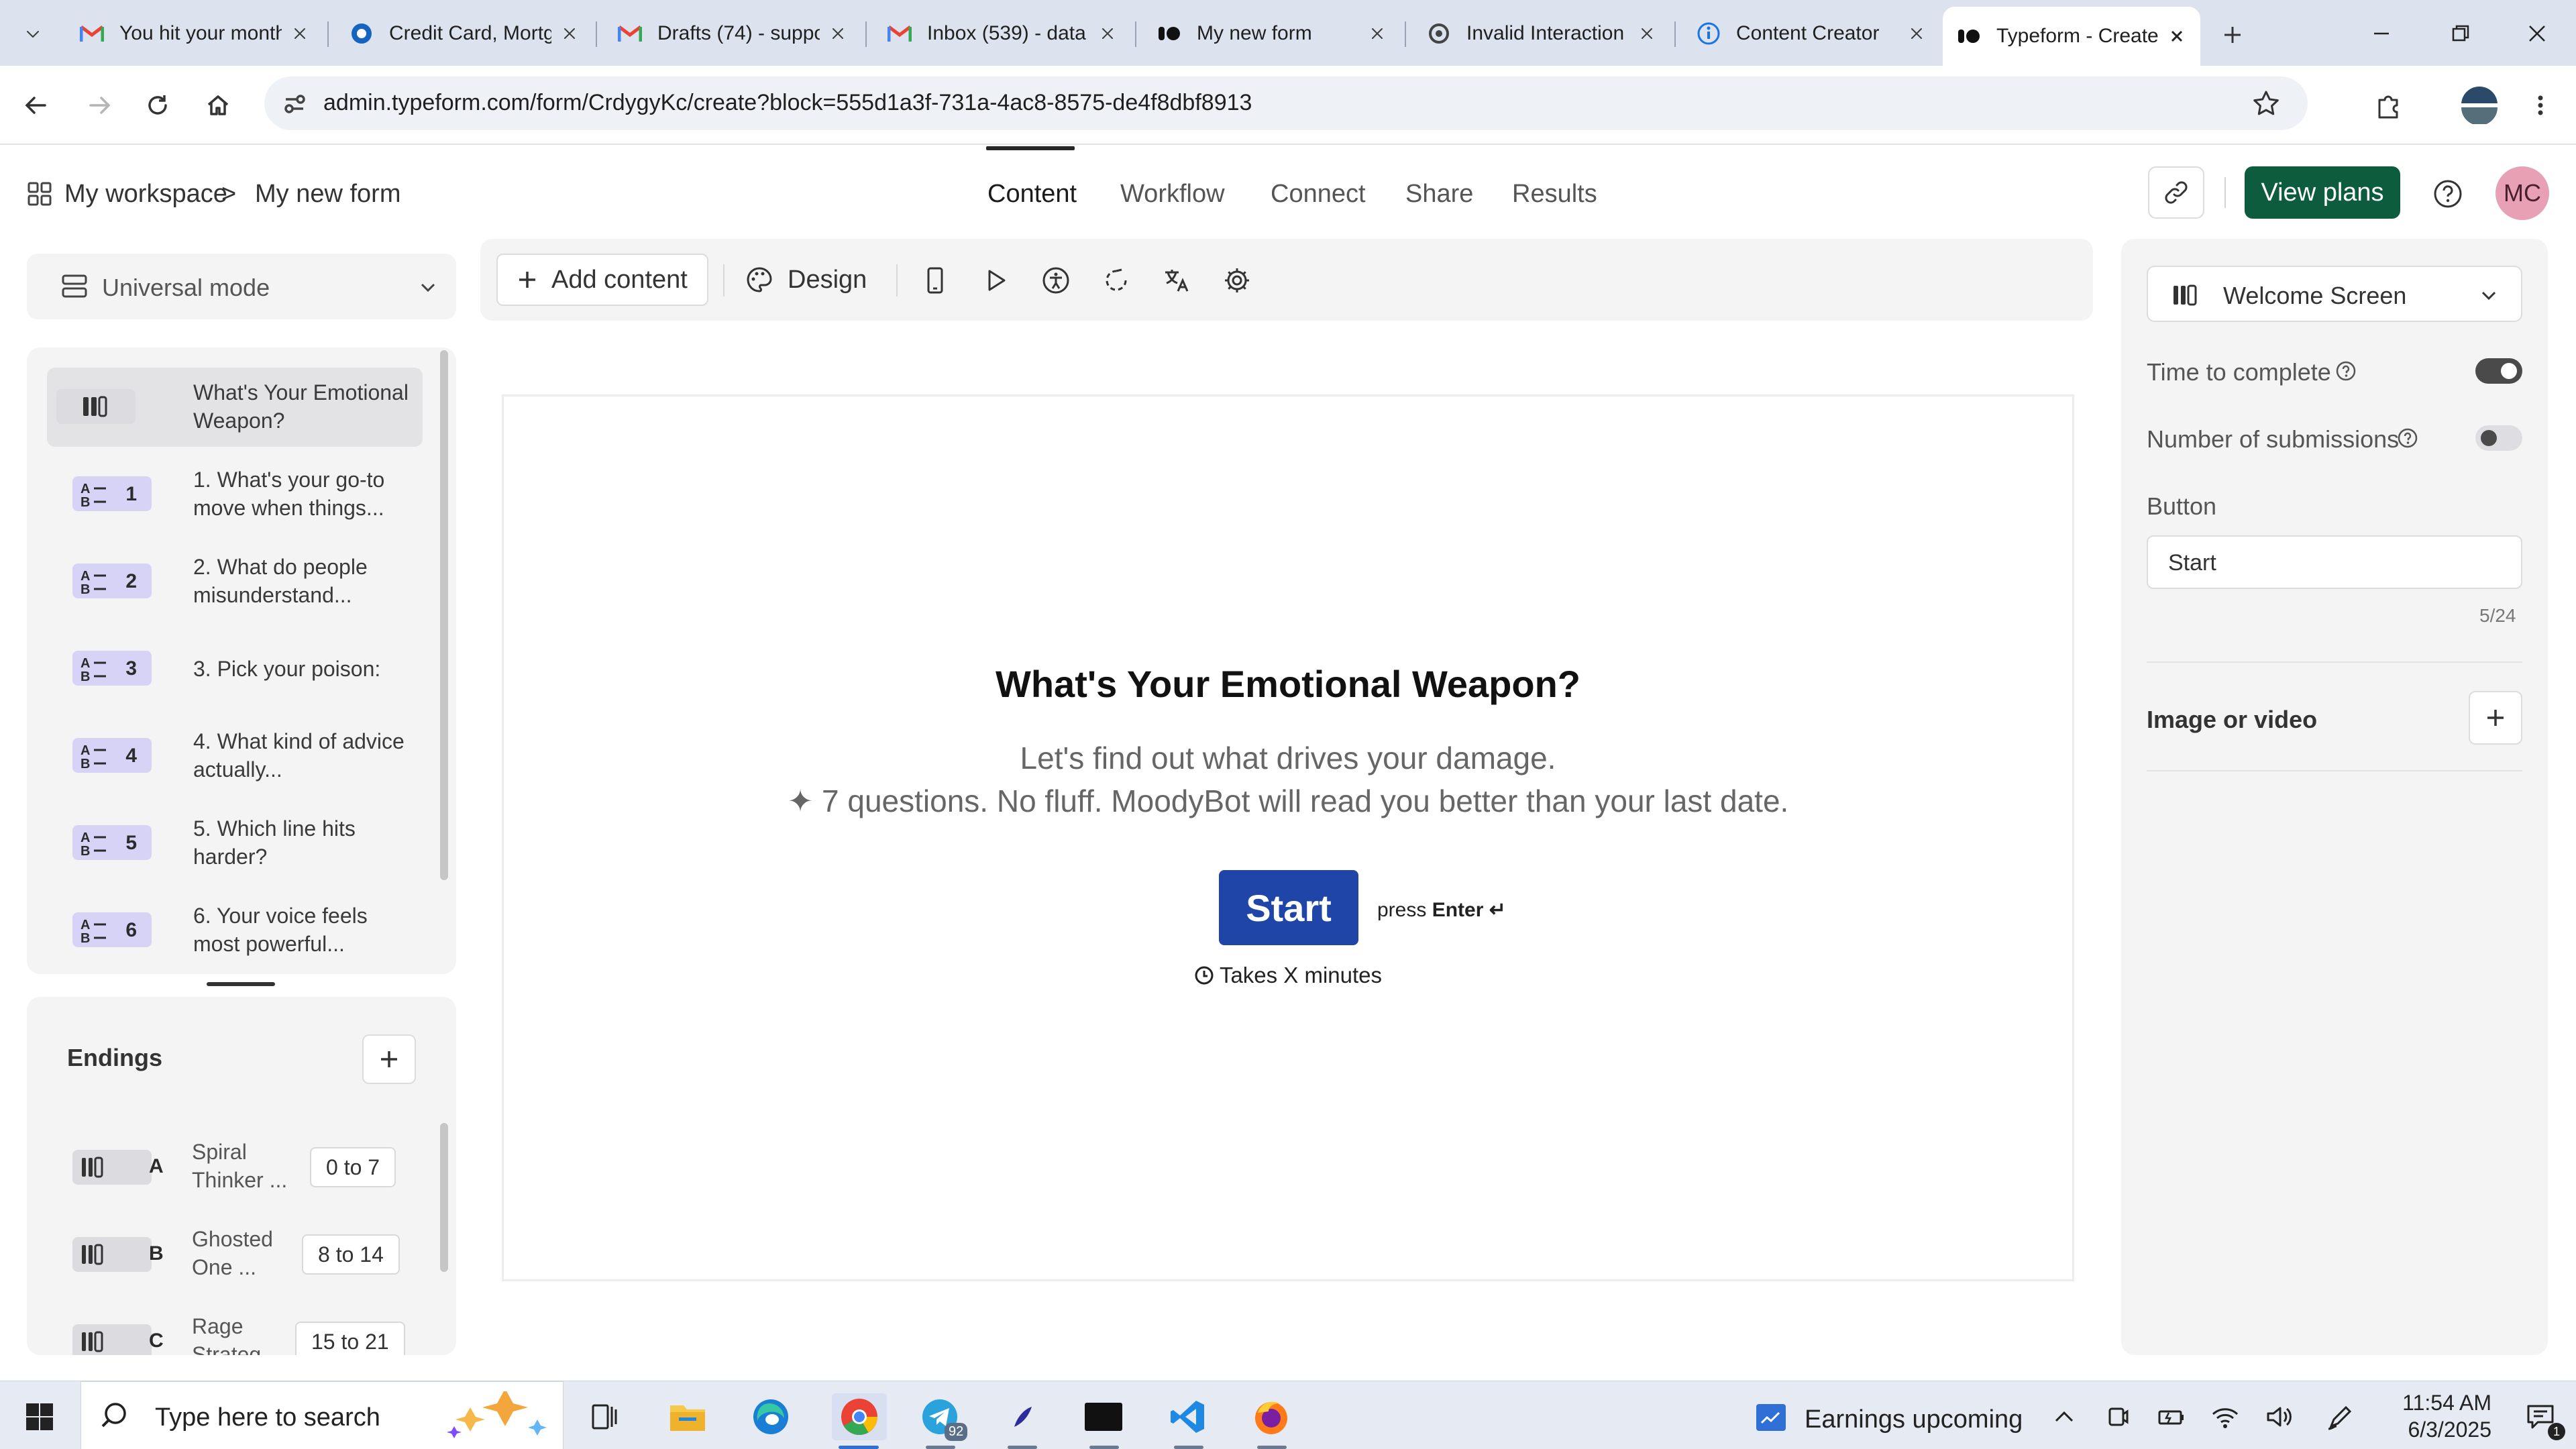 The width and height of the screenshot is (2576, 1449). I want to click on breadcrumb-workspace: My workspace, so click(145, 194).